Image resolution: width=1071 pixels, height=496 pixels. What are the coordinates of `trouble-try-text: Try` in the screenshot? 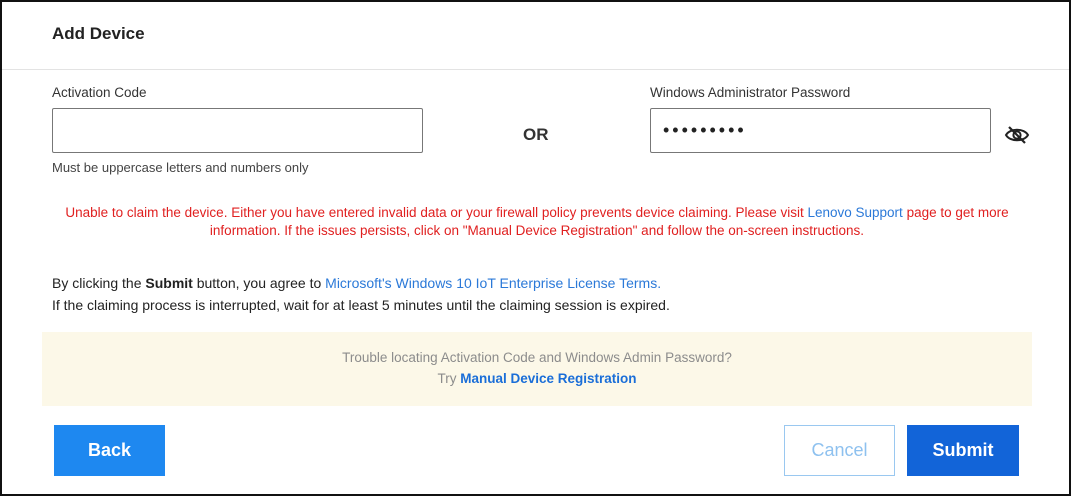 It's located at (449, 378).